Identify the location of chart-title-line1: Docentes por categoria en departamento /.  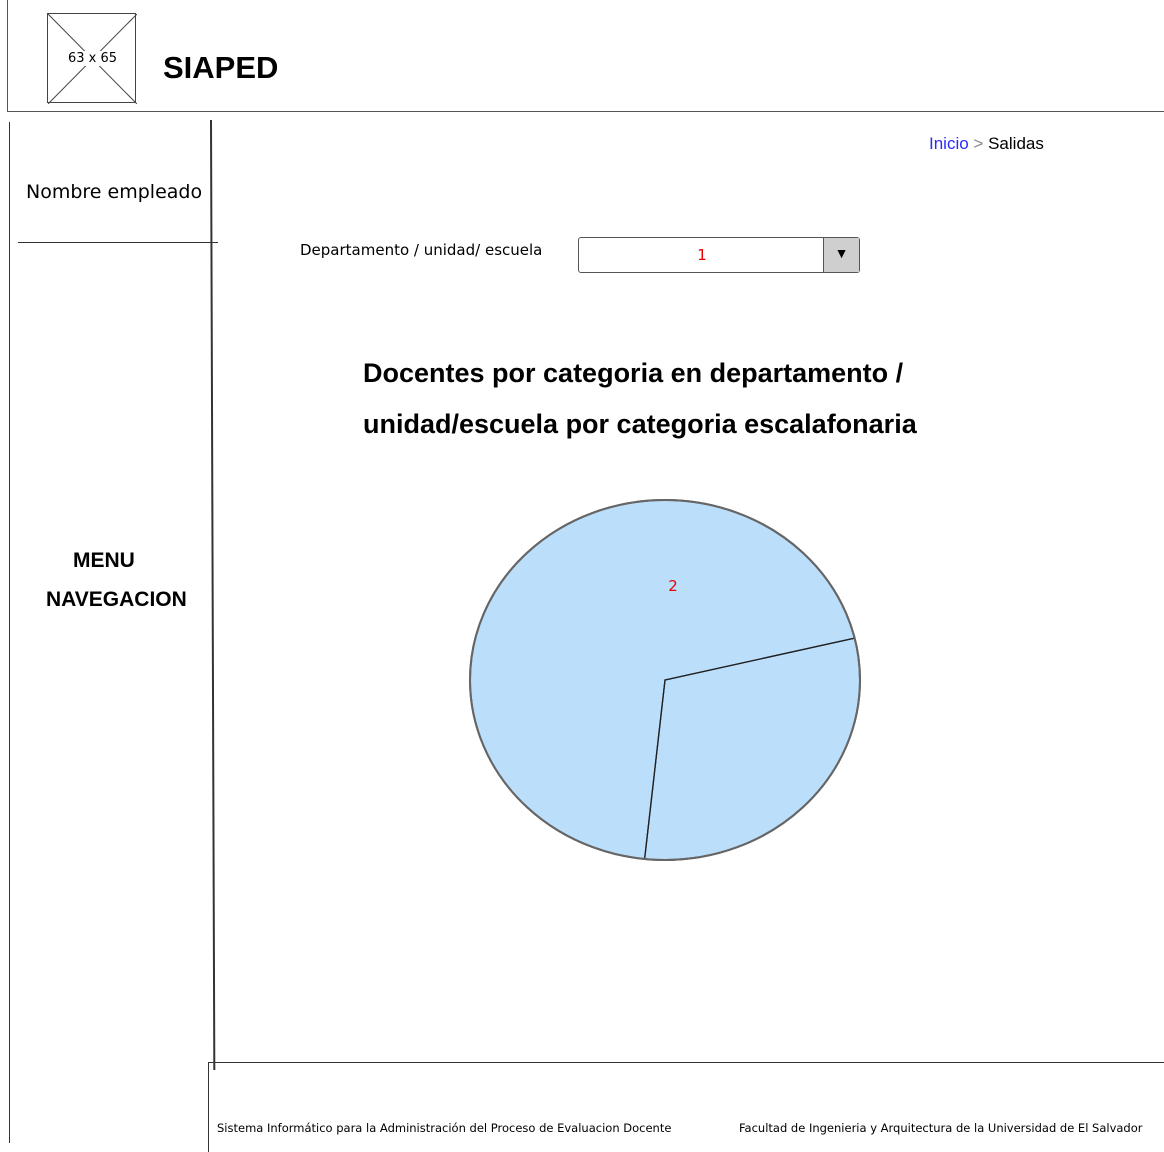
(633, 373).